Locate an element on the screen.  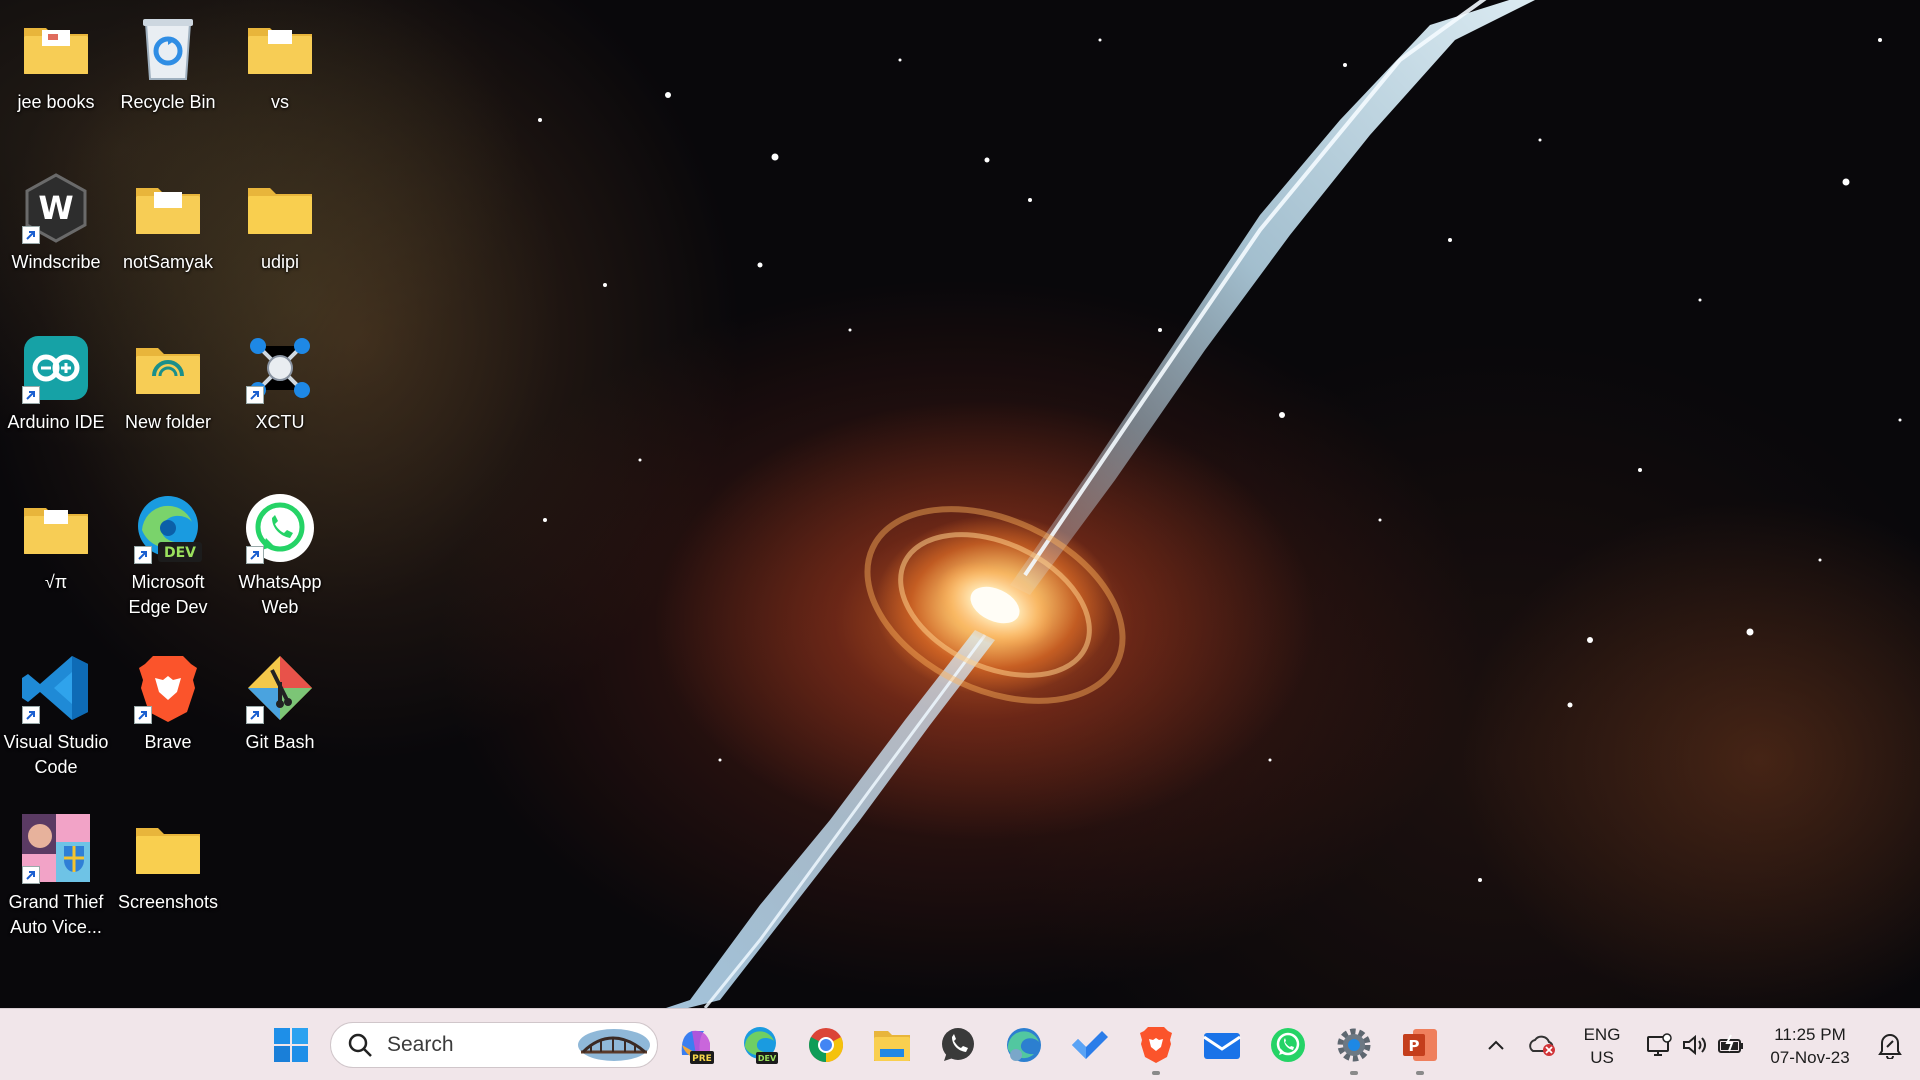
desktop-icon-git-bash: Git Bash is located at coordinates (280, 719).